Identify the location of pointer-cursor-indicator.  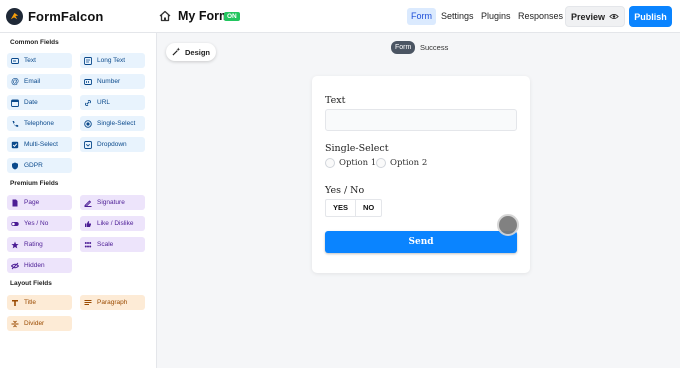
(508, 225).